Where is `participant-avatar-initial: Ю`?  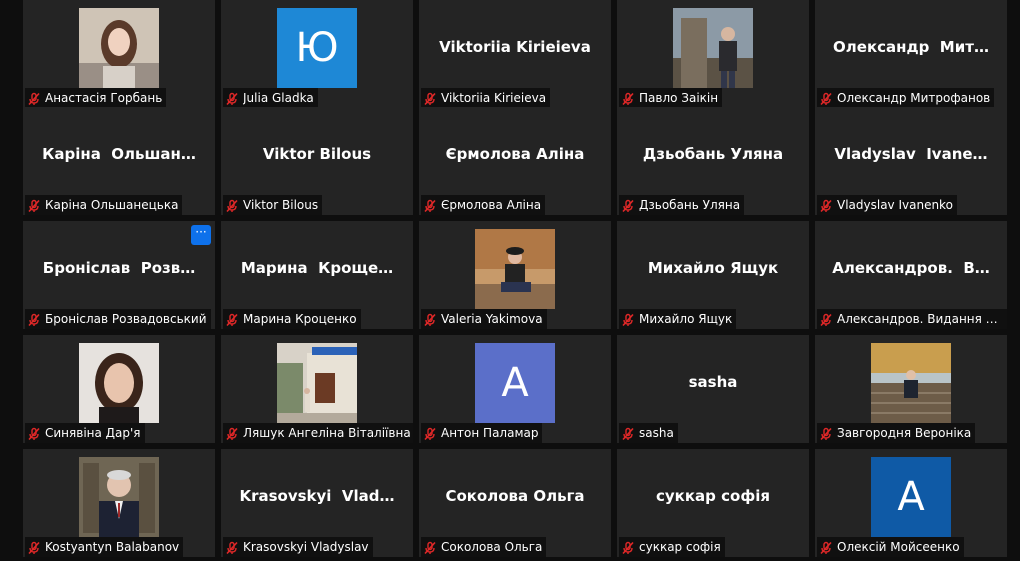 participant-avatar-initial: Ю is located at coordinates (317, 48).